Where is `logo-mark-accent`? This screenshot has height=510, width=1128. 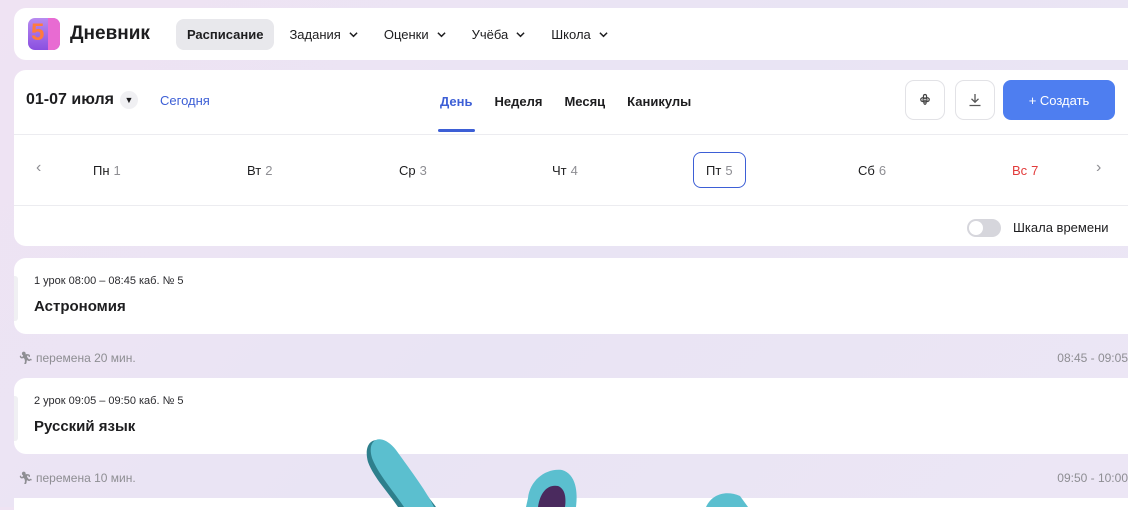
logo-mark-accent is located at coordinates (54, 34).